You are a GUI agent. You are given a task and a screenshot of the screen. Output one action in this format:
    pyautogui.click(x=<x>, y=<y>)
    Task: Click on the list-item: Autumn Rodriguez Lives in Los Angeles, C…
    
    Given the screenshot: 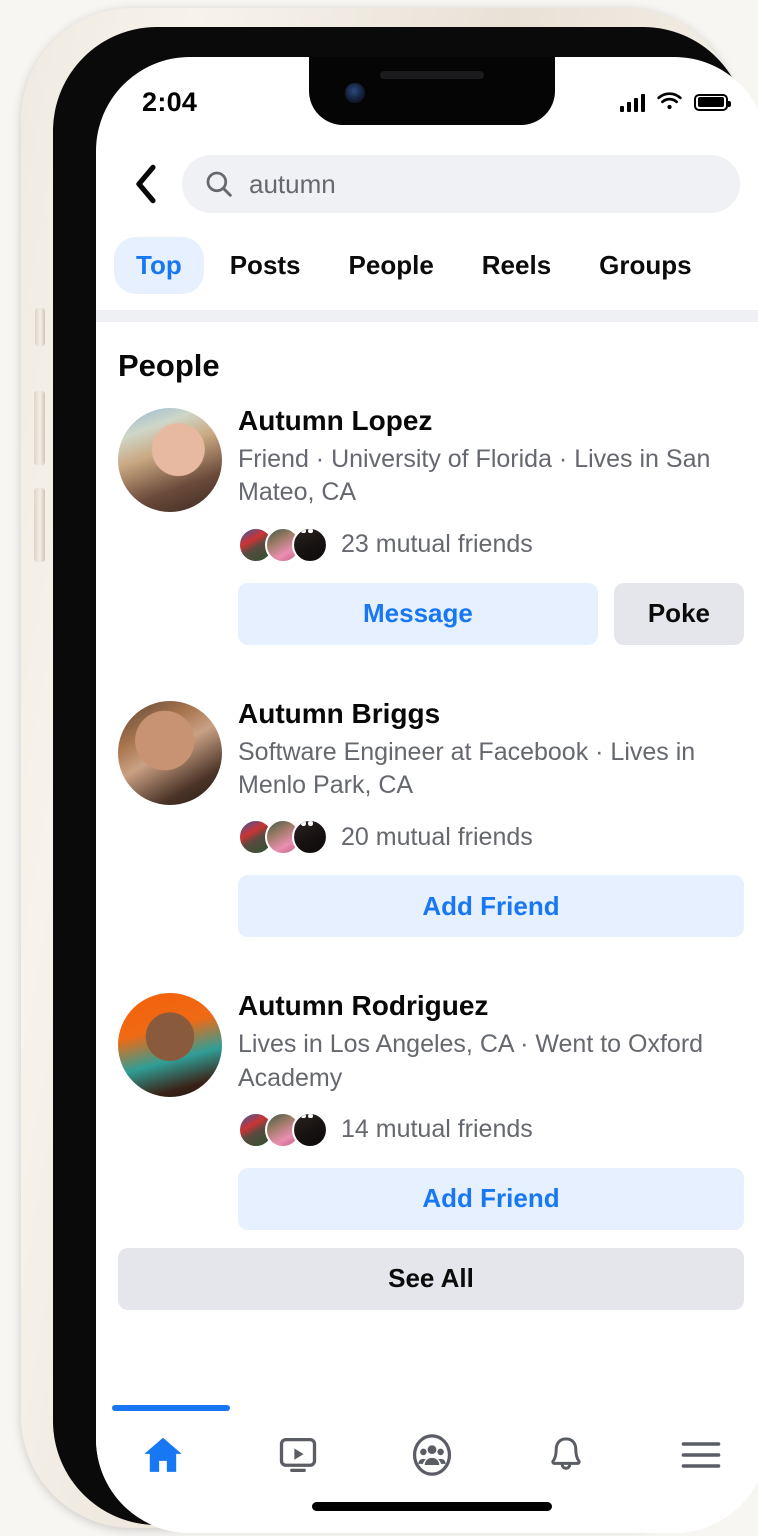 What is the action you would take?
    pyautogui.click(x=427, y=1104)
    